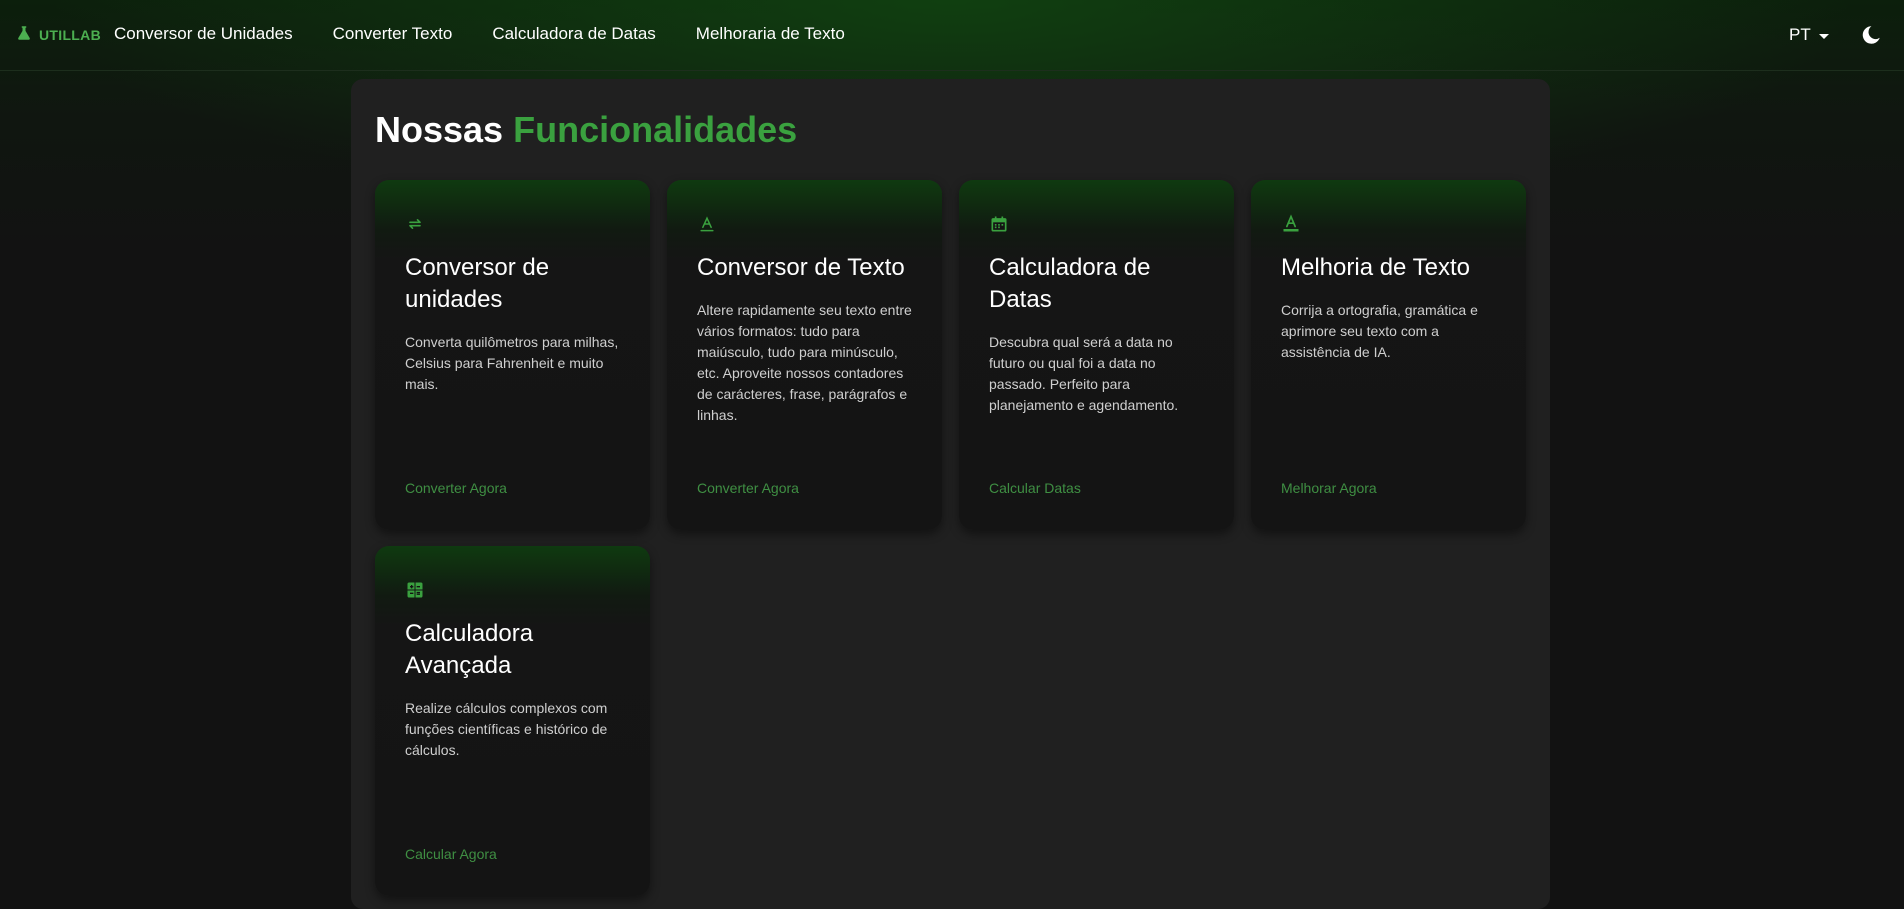 The height and width of the screenshot is (909, 1904). Describe the element at coordinates (451, 854) in the screenshot. I see `card-link-calculate-now: Calcular Agora` at that location.